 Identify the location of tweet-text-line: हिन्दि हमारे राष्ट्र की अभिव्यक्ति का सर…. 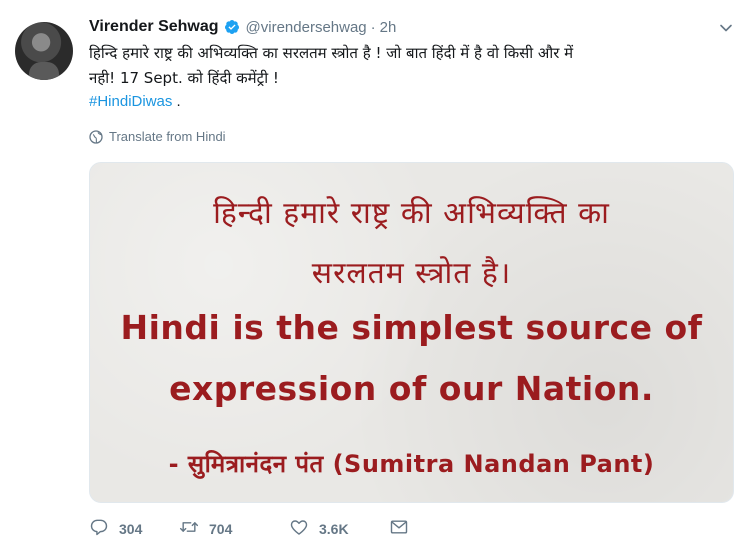
(331, 53).